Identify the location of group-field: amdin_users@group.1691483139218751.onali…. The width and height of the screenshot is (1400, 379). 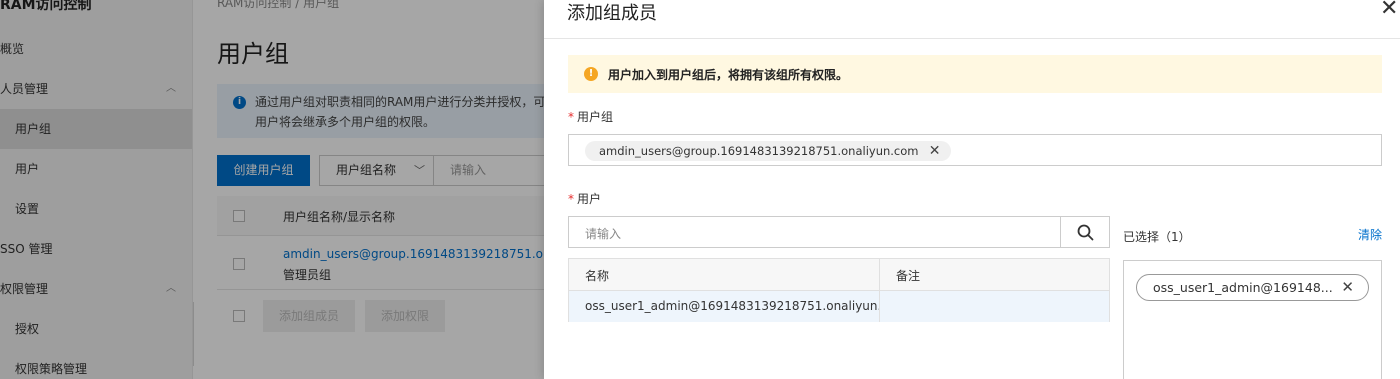
(975, 150).